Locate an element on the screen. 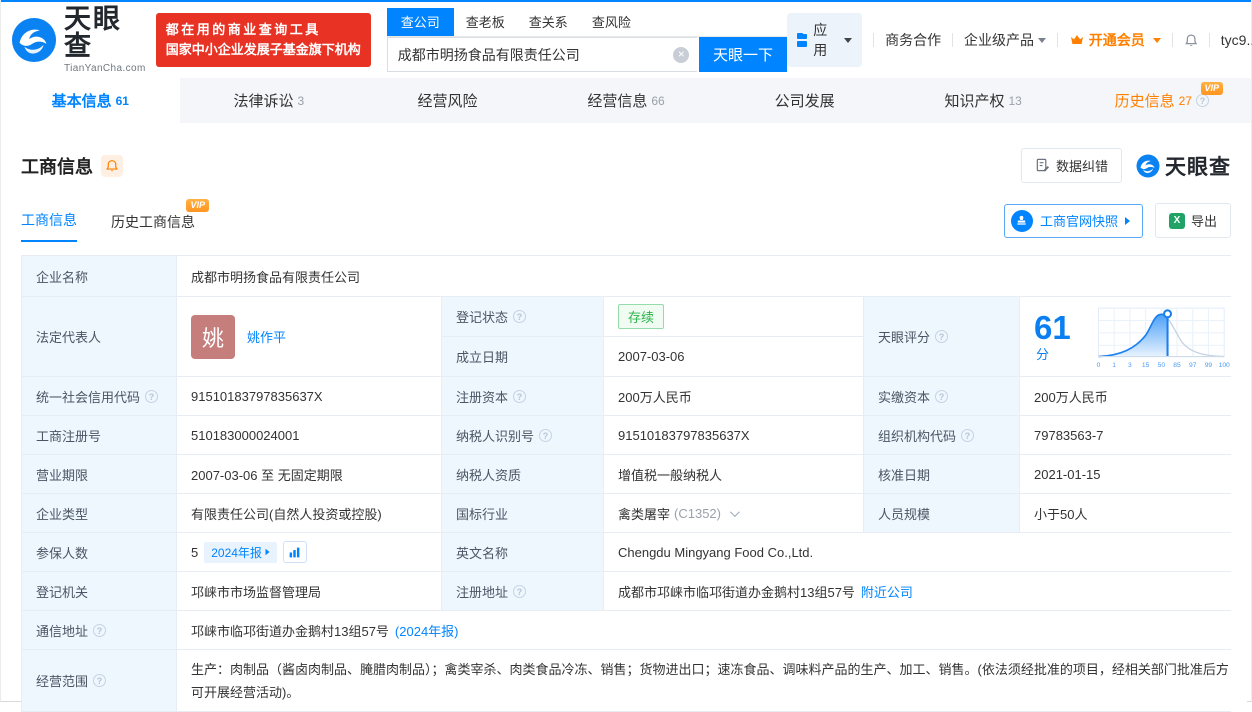  search-tab-risk: 查风险 is located at coordinates (611, 22).